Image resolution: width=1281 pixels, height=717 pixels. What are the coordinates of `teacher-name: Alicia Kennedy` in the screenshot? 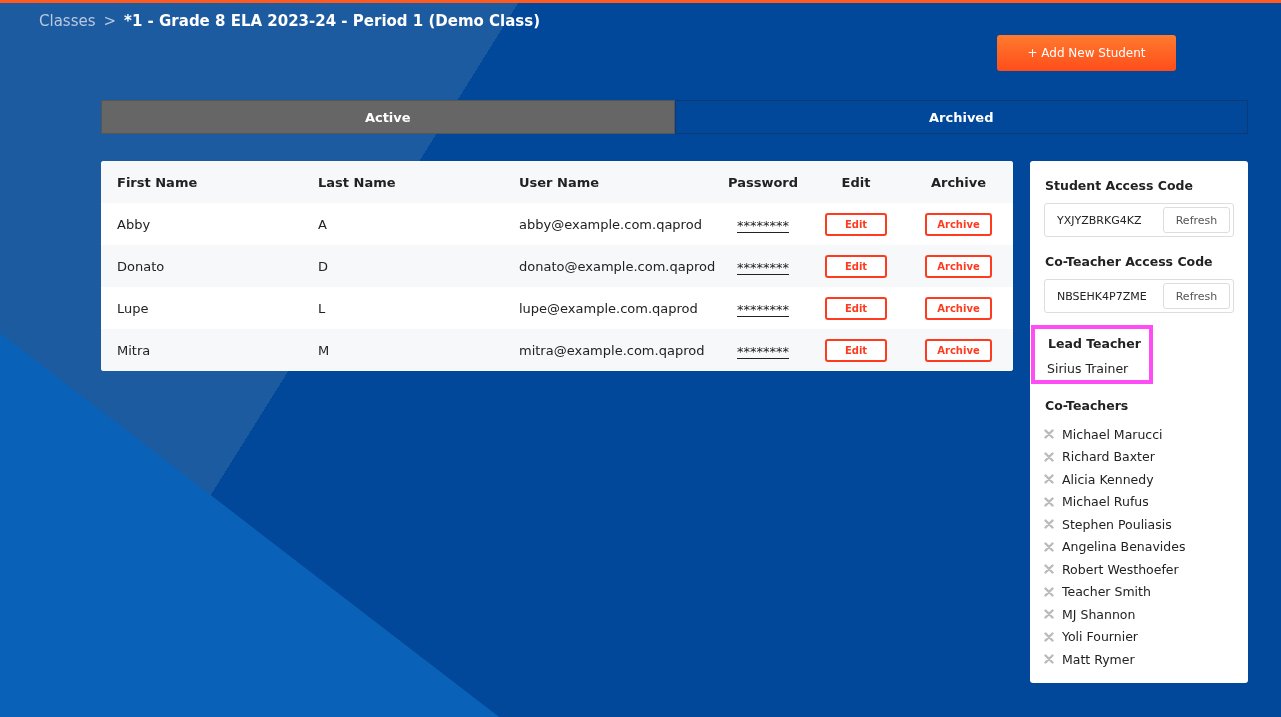 It's located at (1108, 479).